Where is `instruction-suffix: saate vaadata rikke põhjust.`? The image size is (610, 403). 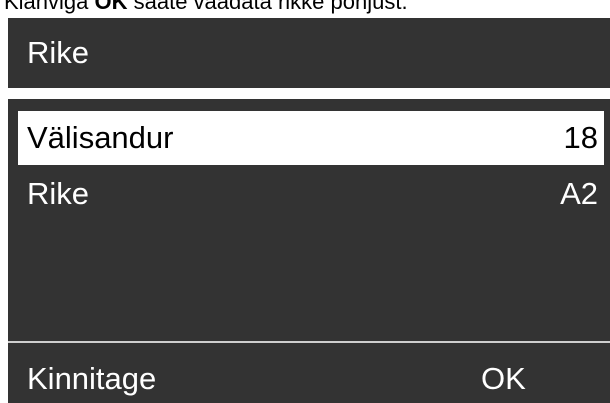
instruction-suffix: saate vaadata rikke põhjust. is located at coordinates (267, 7).